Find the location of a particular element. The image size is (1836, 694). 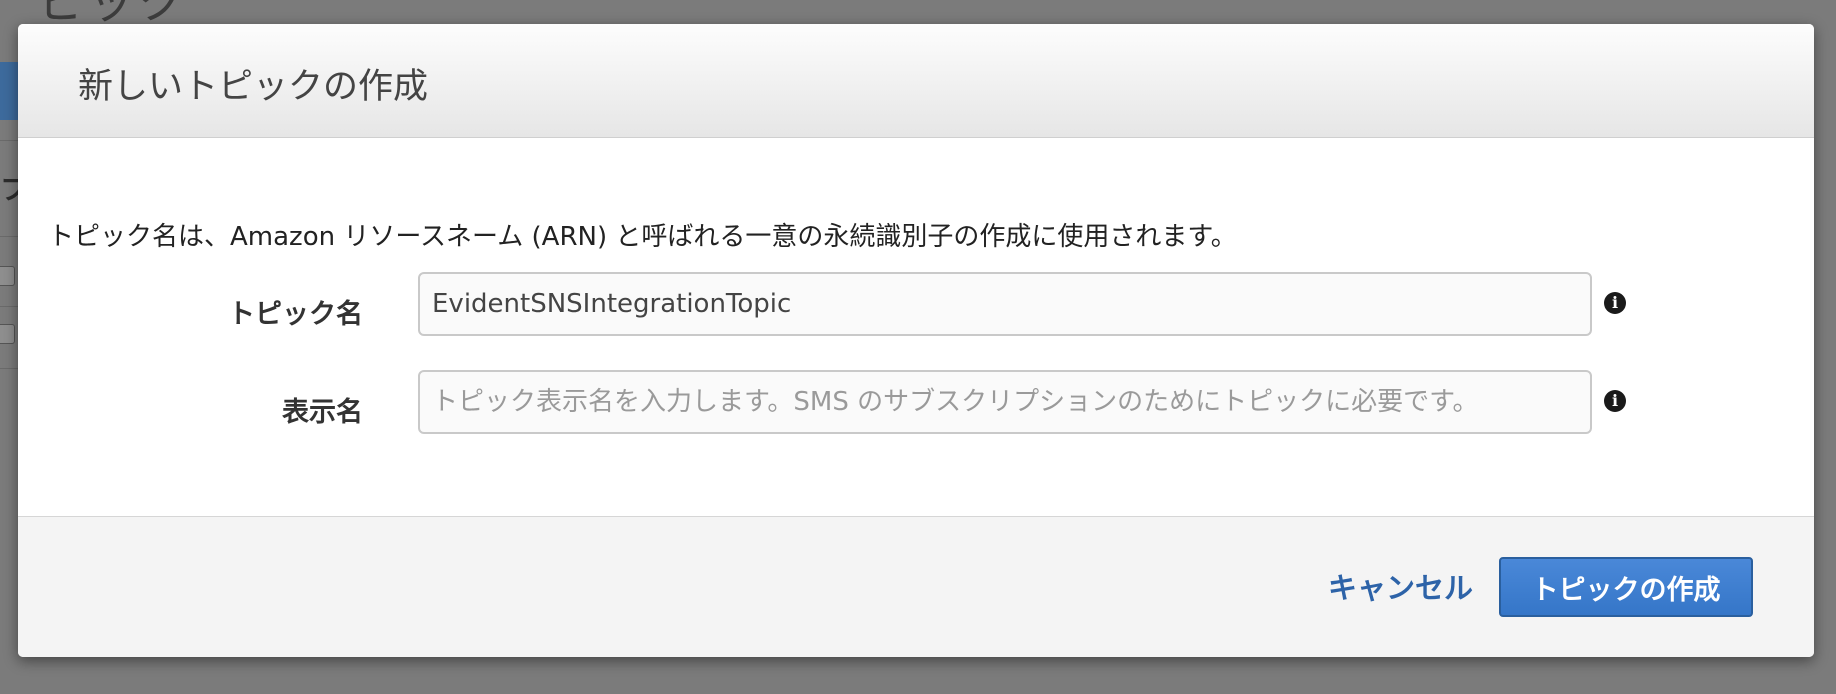

dialog-title: 新しいトピックの作成 is located at coordinates (253, 87).